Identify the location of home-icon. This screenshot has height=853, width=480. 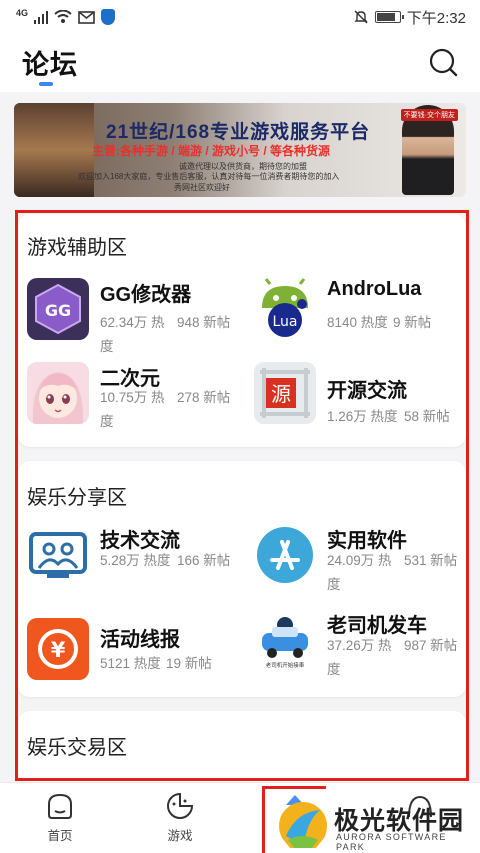
(60, 806).